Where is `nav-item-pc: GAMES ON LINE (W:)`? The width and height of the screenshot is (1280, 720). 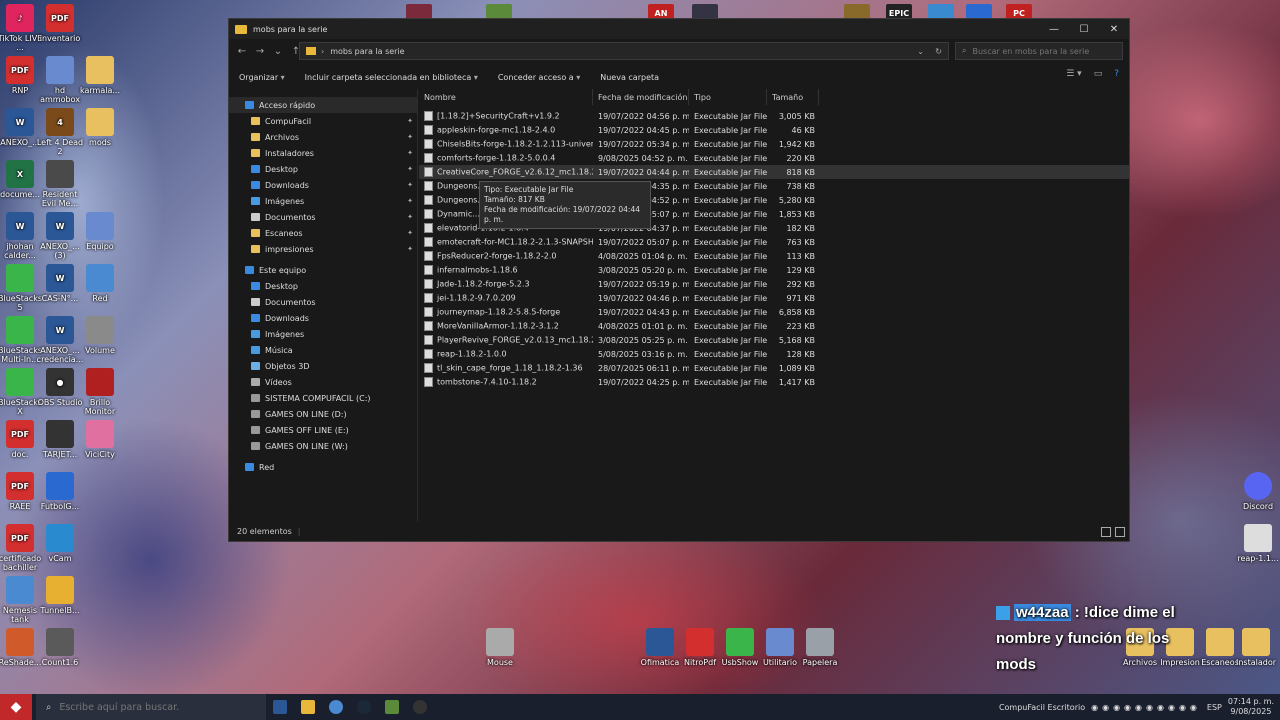 nav-item-pc: GAMES ON LINE (W:) is located at coordinates (323, 446).